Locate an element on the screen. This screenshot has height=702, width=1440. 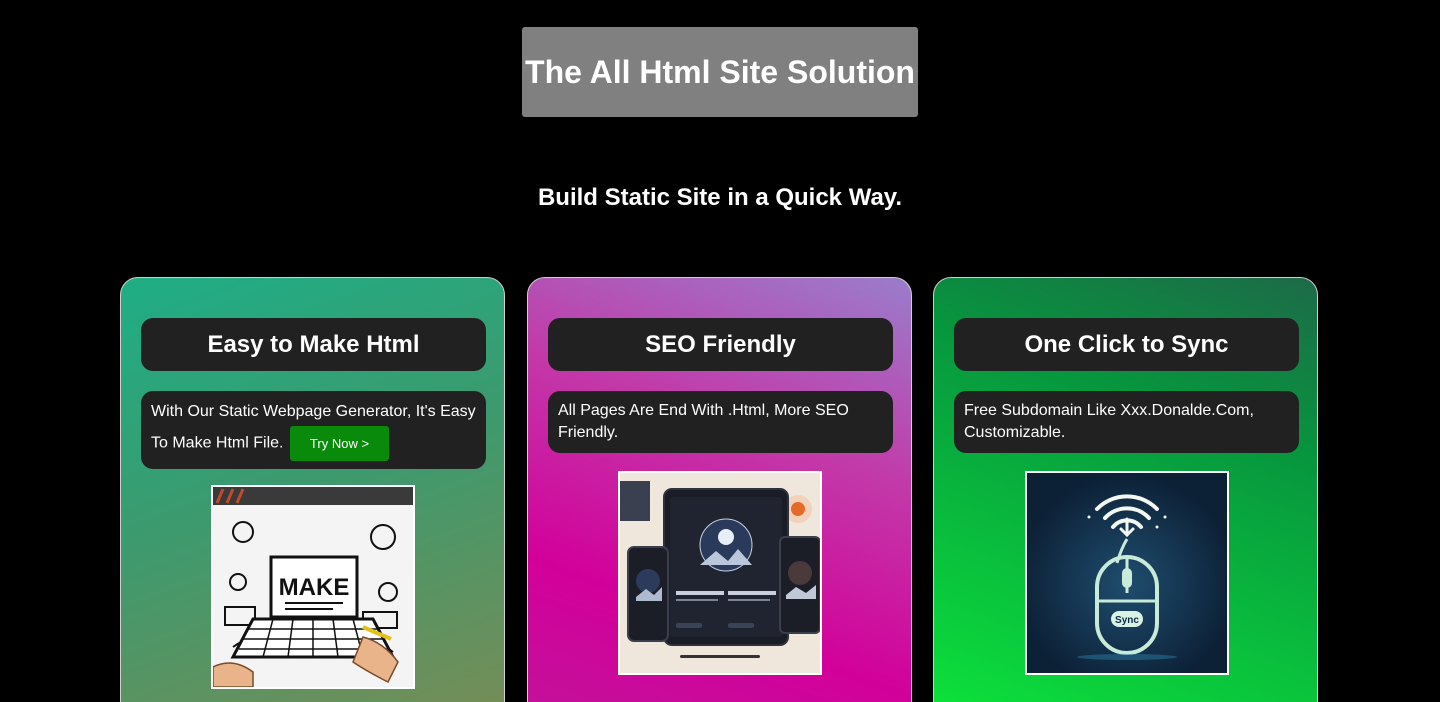
make-text: MAKE is located at coordinates (314, 587).